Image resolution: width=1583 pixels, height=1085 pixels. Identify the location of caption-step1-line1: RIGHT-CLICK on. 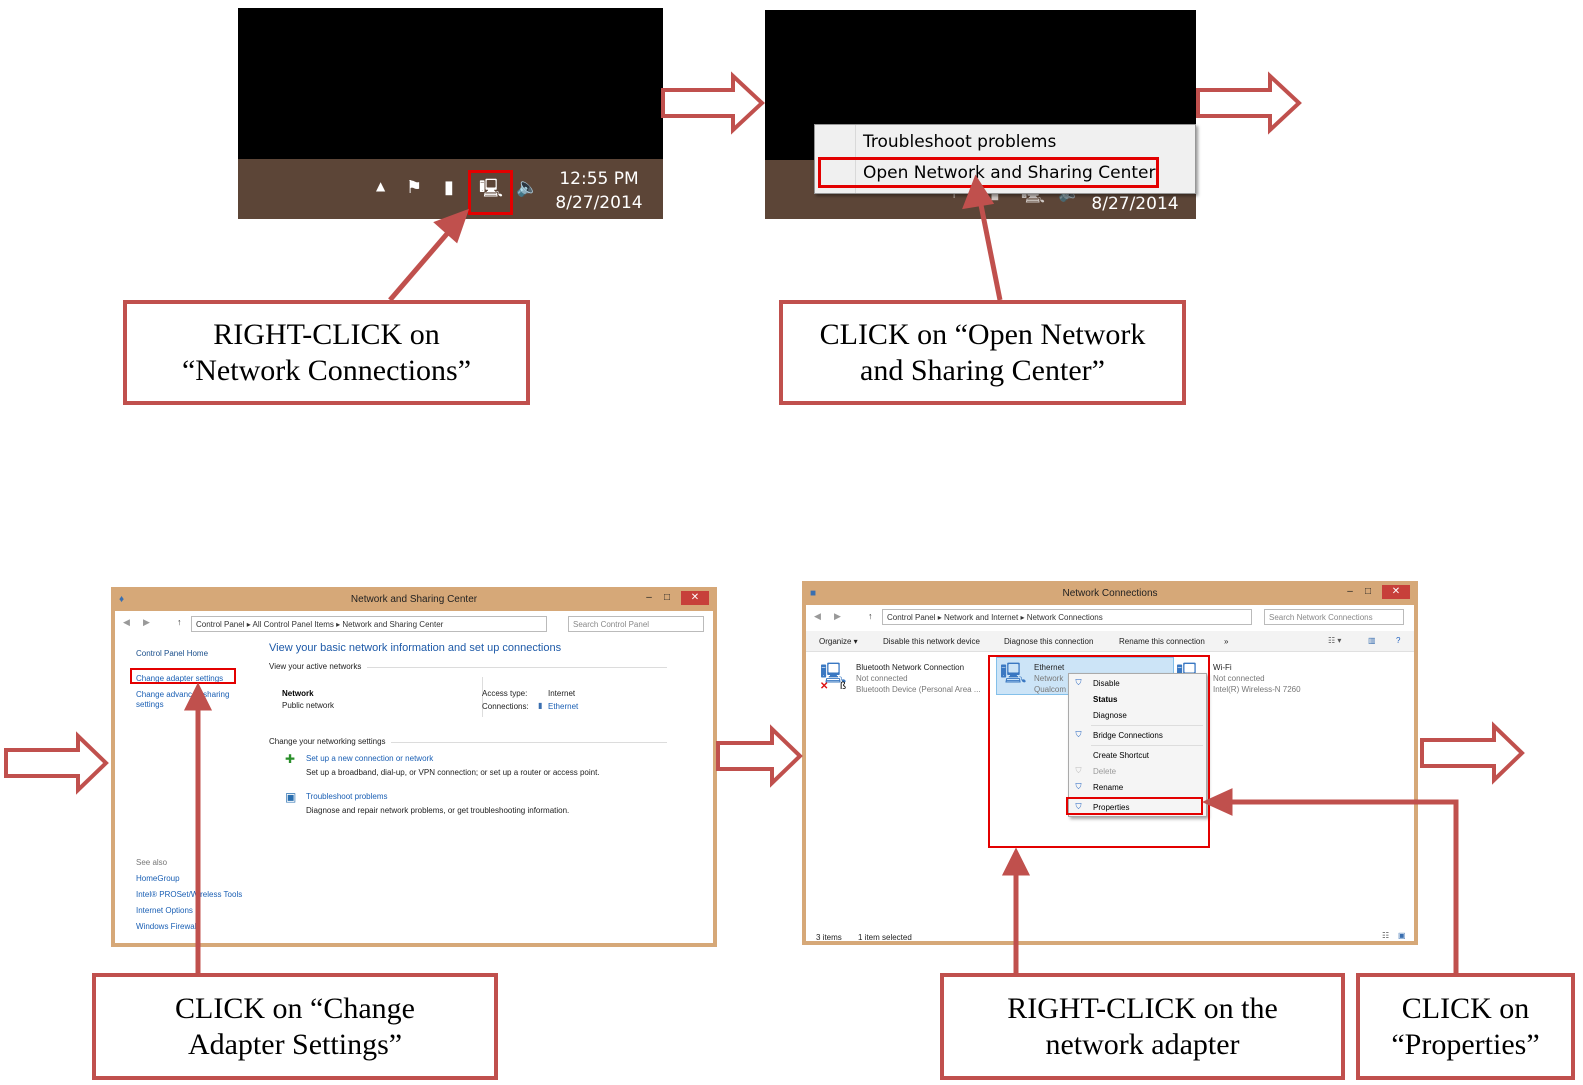
(326, 334).